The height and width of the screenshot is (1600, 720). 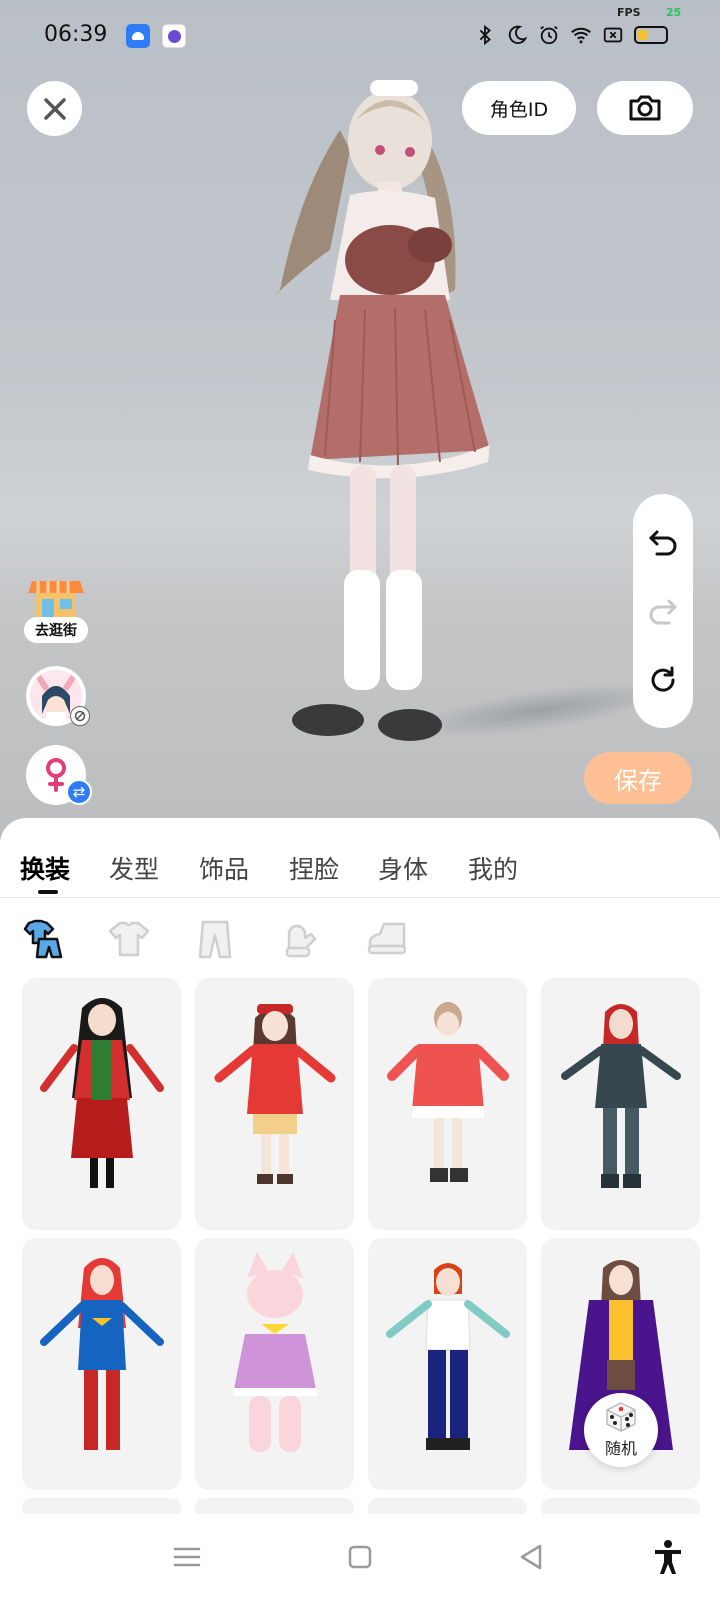 What do you see at coordinates (485, 35) in the screenshot?
I see `bluetooth-icon` at bounding box center [485, 35].